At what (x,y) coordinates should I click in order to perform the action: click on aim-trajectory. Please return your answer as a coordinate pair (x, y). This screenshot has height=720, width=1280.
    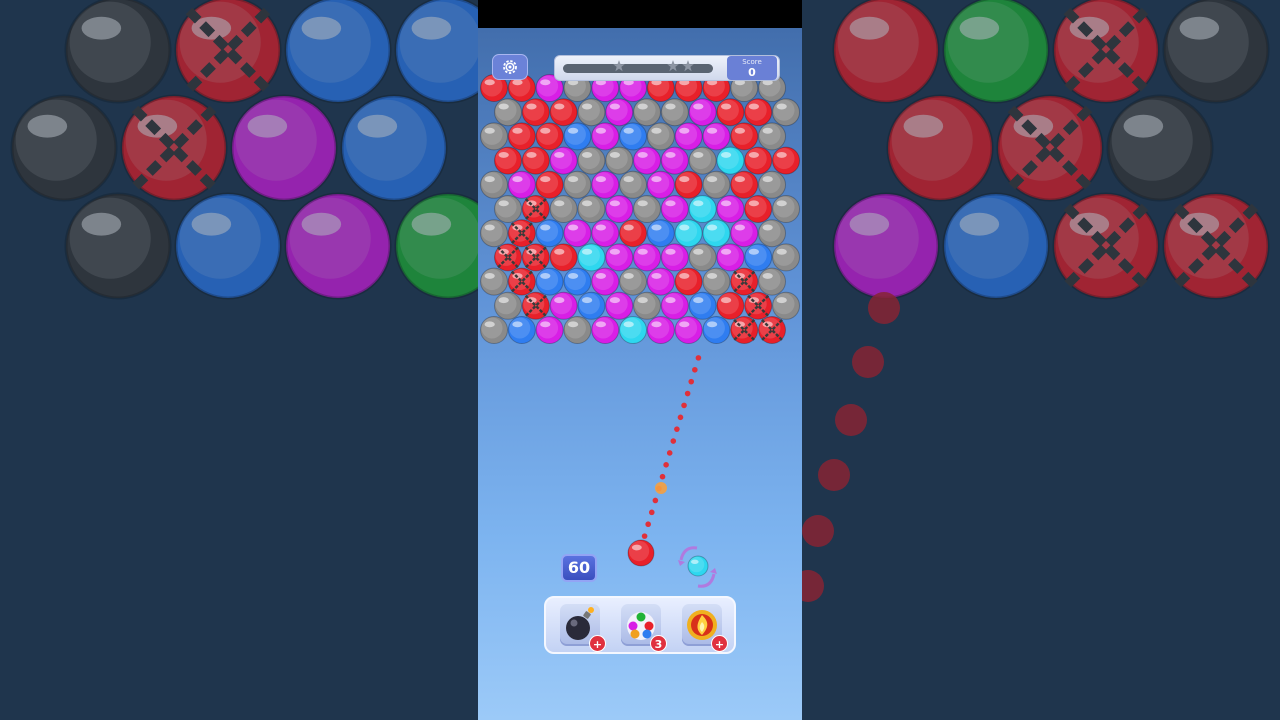
    Looking at the image, I should click on (671, 447).